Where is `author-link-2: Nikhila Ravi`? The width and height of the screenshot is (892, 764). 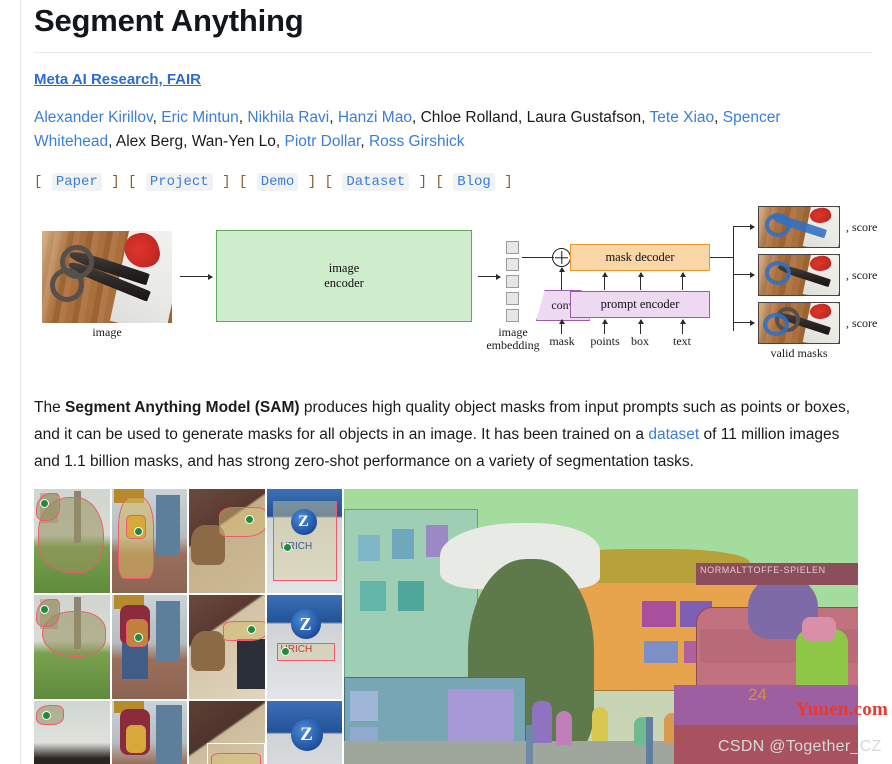
author-link-2: Nikhila Ravi is located at coordinates (288, 117).